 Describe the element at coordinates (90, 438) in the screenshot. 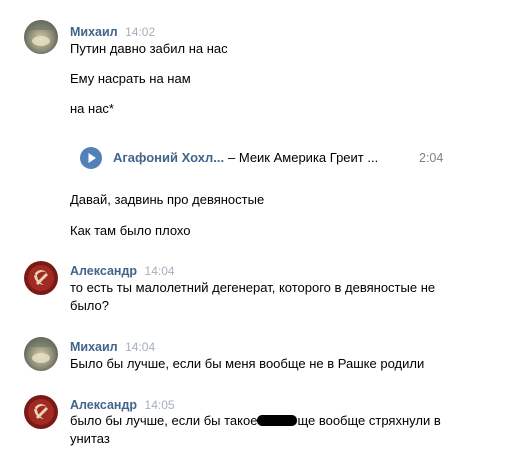

I see `message-text: унитаз` at that location.